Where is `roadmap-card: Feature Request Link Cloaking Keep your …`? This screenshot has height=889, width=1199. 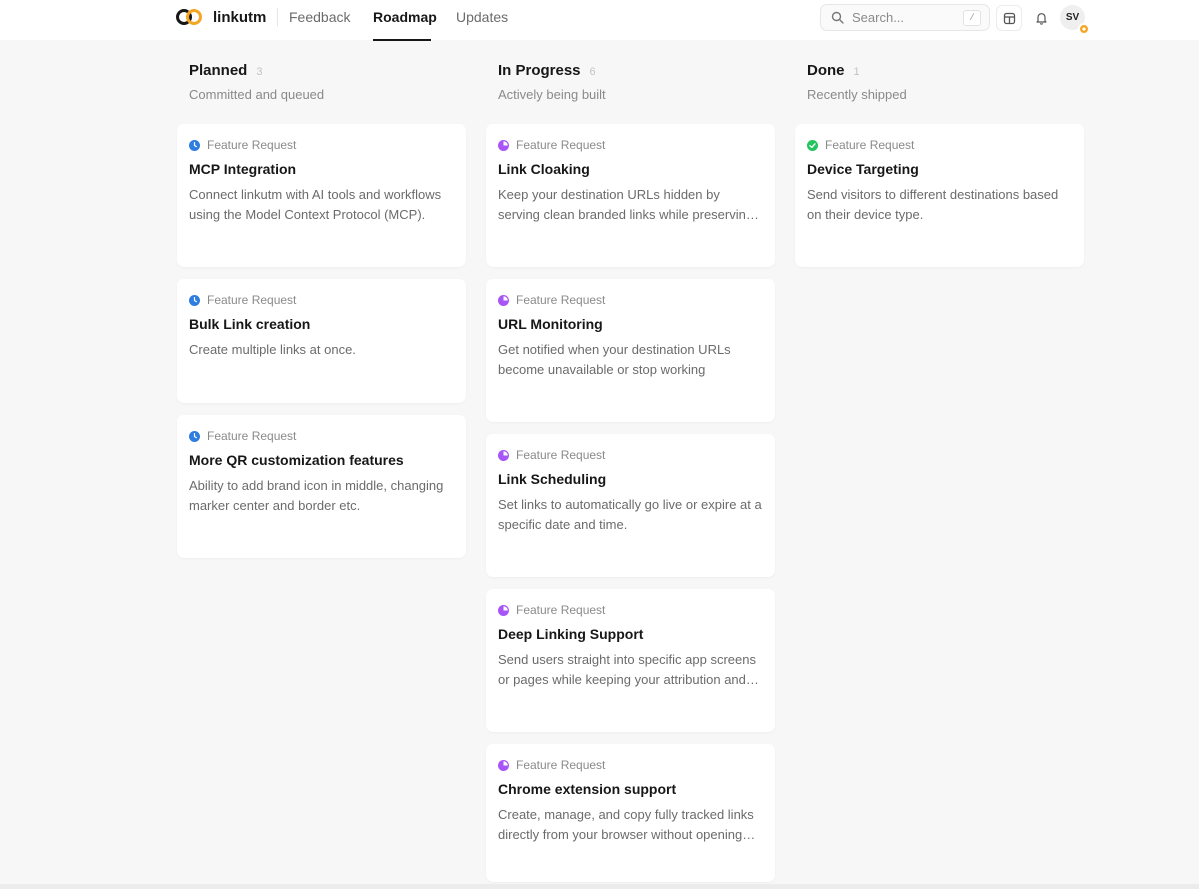
roadmap-card: Feature Request Link Cloaking Keep your … is located at coordinates (630, 195).